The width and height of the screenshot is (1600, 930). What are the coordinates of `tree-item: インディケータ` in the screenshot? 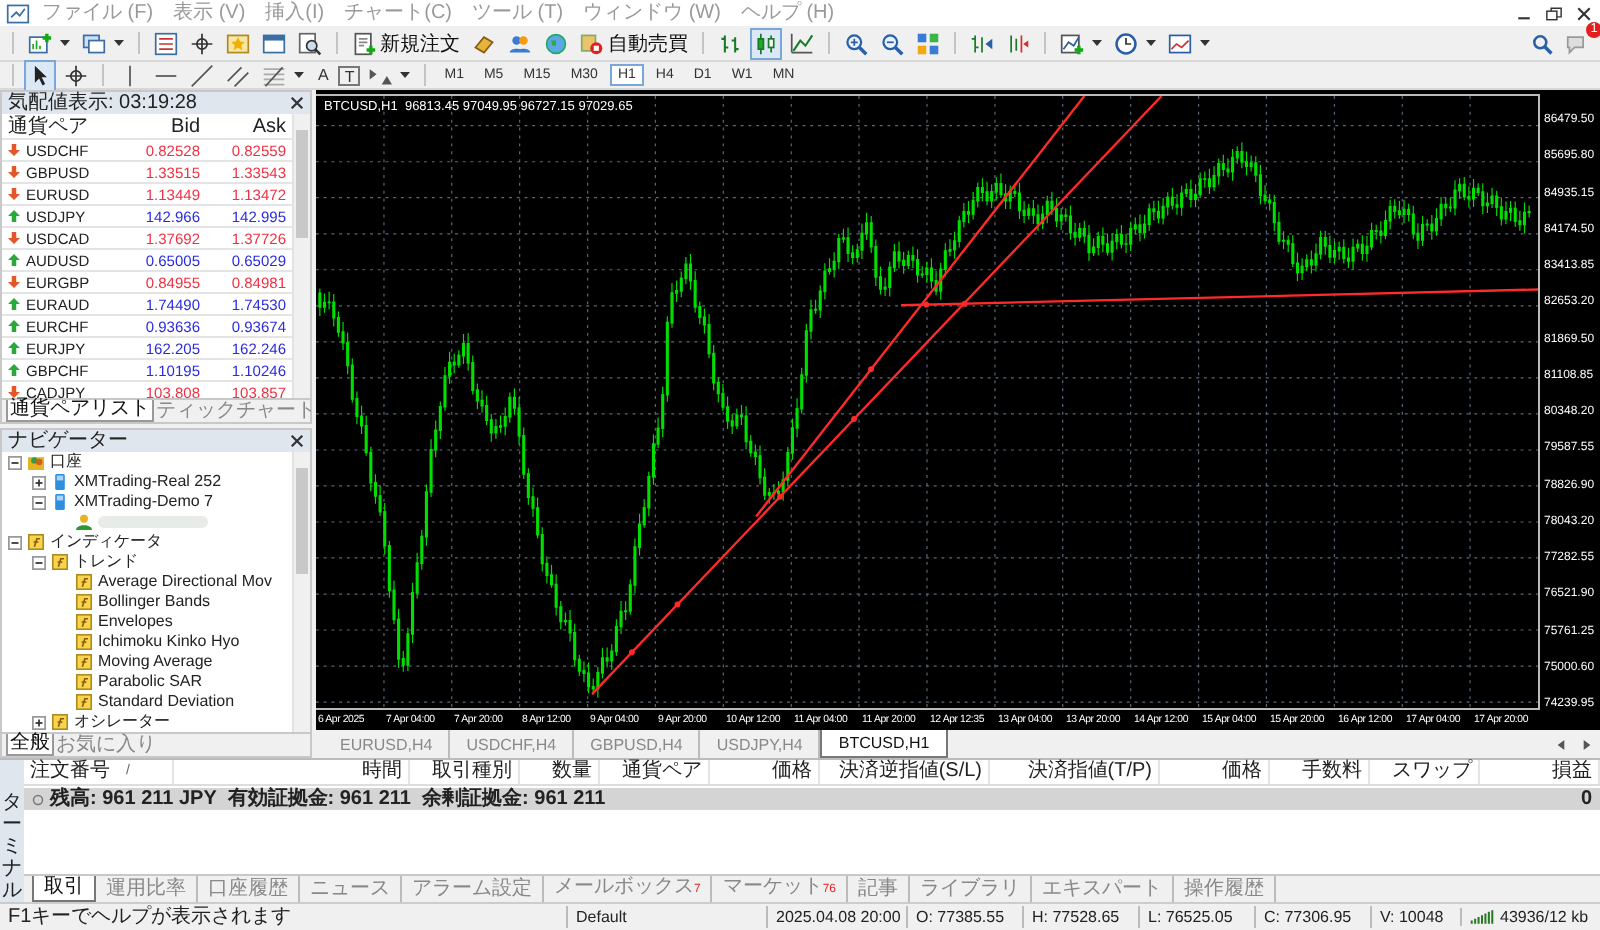 It's located at (106, 542).